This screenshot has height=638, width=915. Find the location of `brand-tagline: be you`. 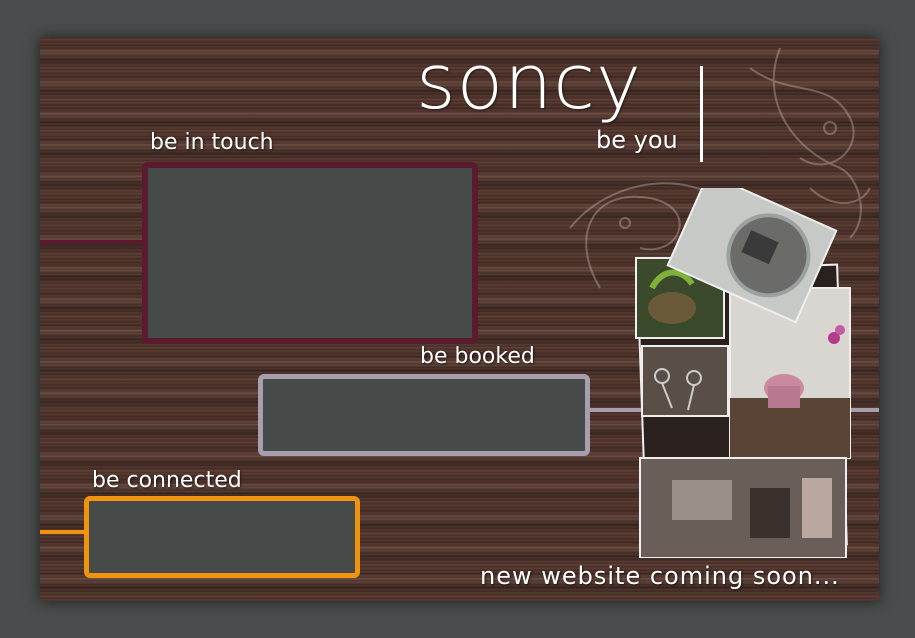

brand-tagline: be you is located at coordinates (637, 140).